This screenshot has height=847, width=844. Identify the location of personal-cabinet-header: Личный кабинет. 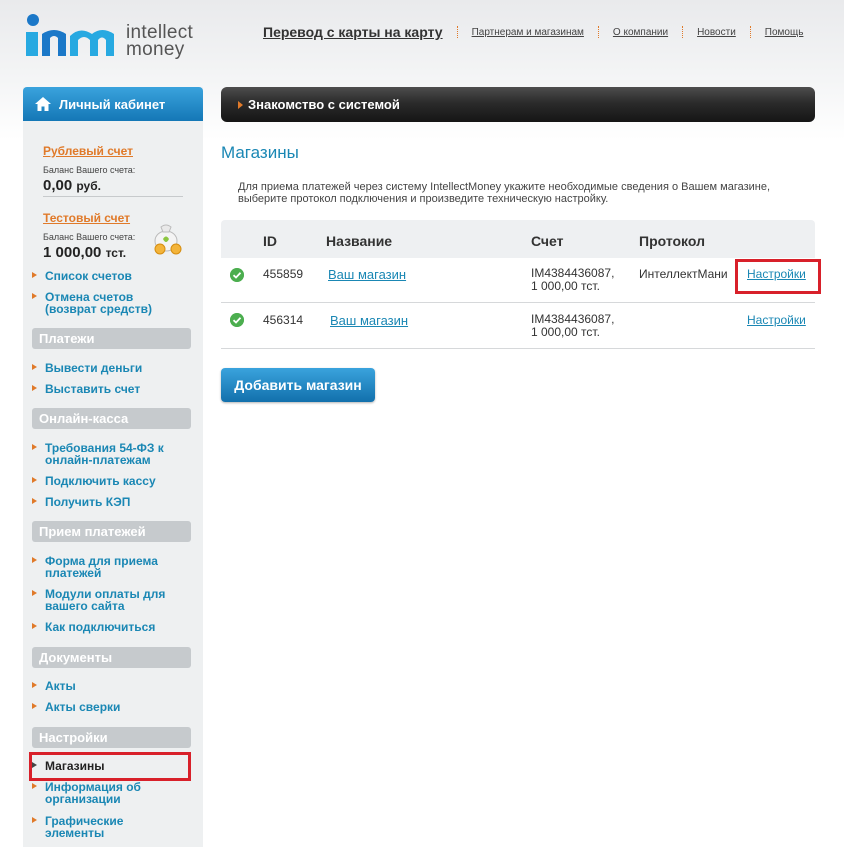
(113, 104).